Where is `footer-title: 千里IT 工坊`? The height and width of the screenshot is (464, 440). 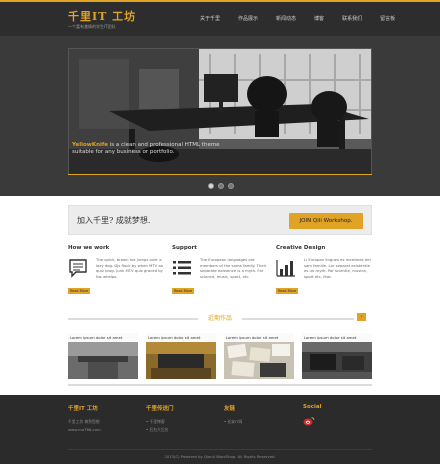 footer-title: 千里IT 工坊 is located at coordinates (83, 409).